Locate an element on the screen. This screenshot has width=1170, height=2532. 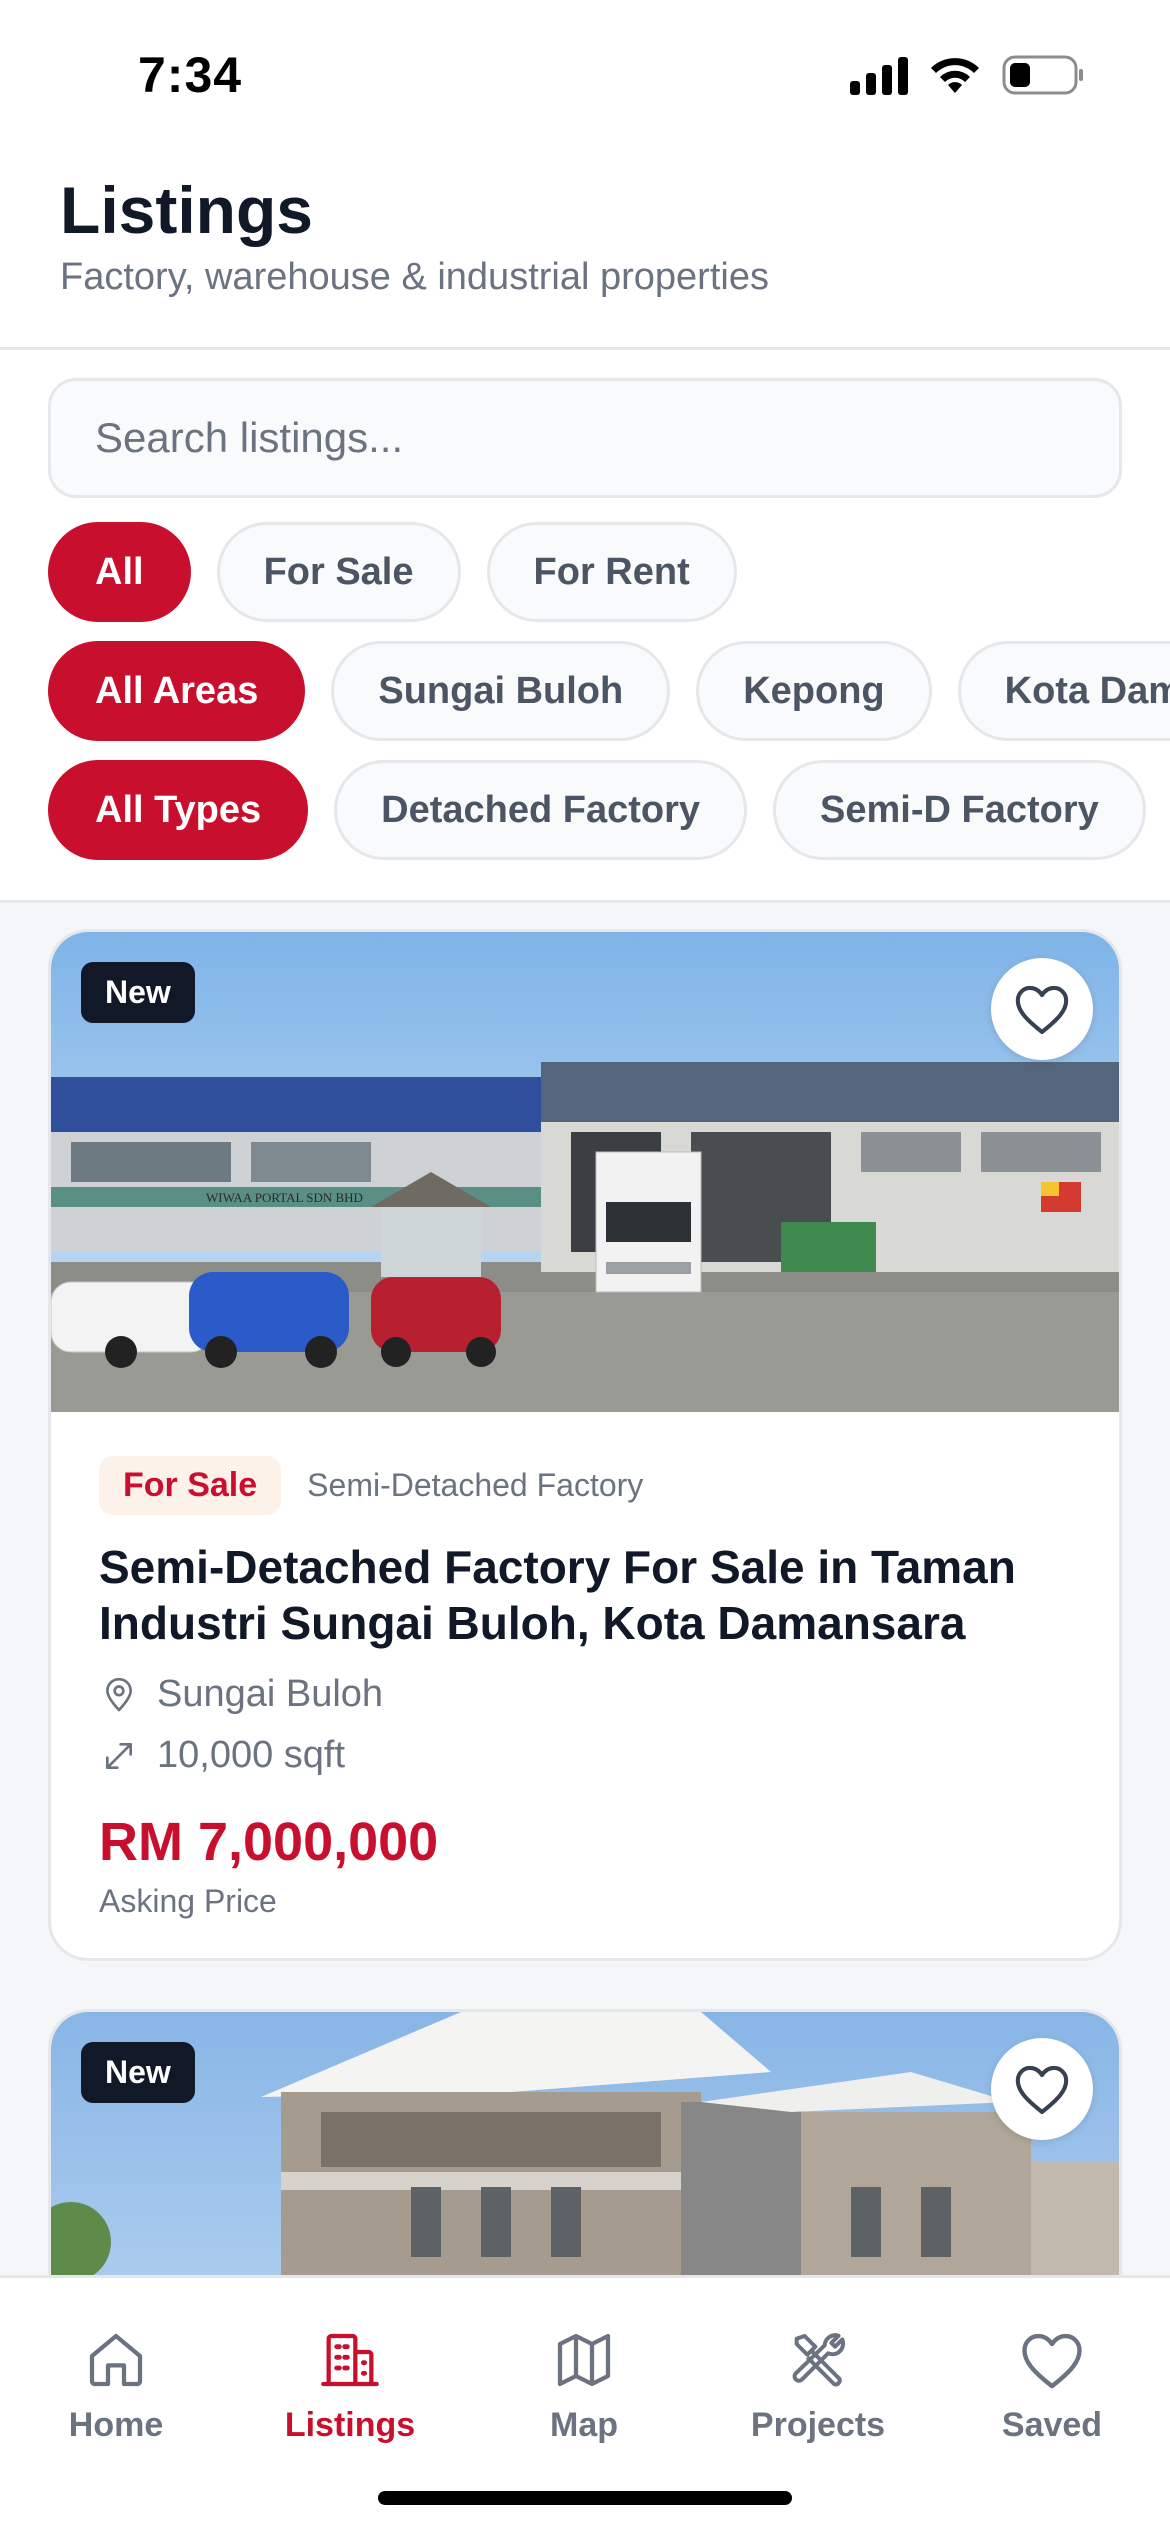
listing-type-filter-row: All For Sale For Rent is located at coordinates (392, 572).